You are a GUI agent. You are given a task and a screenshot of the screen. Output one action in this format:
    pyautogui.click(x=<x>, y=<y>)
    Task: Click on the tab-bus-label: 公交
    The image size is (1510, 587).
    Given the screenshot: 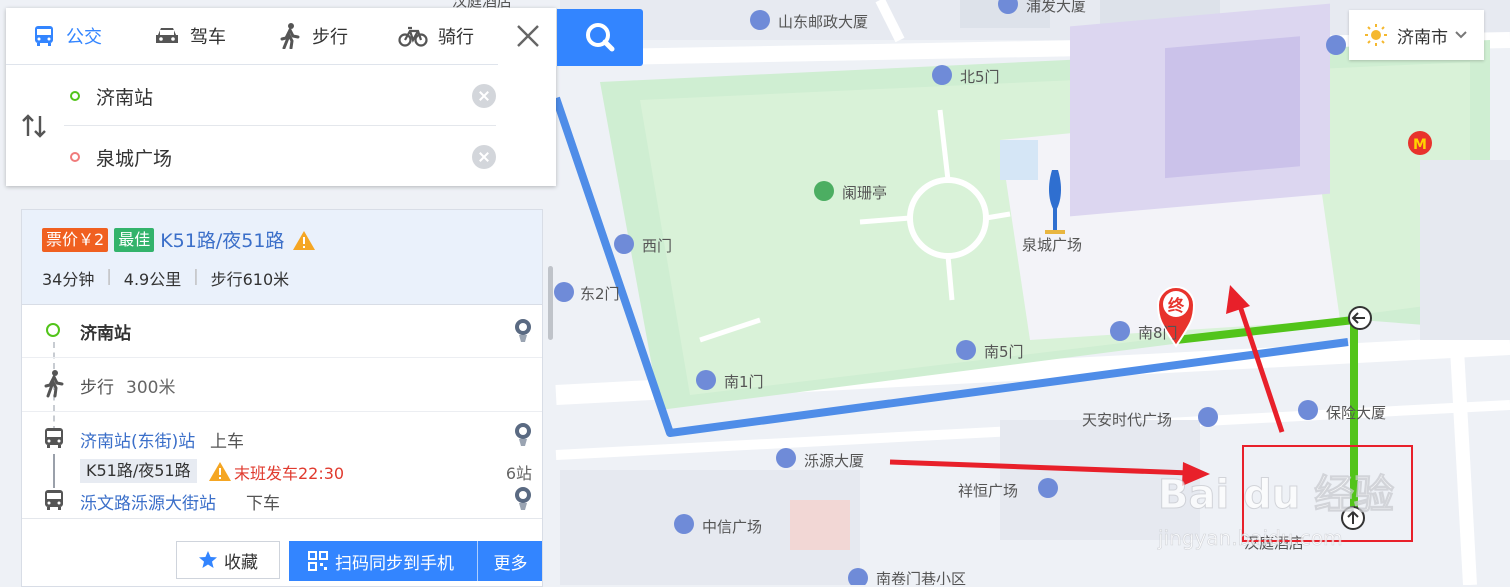 What is the action you would take?
    pyautogui.click(x=84, y=37)
    